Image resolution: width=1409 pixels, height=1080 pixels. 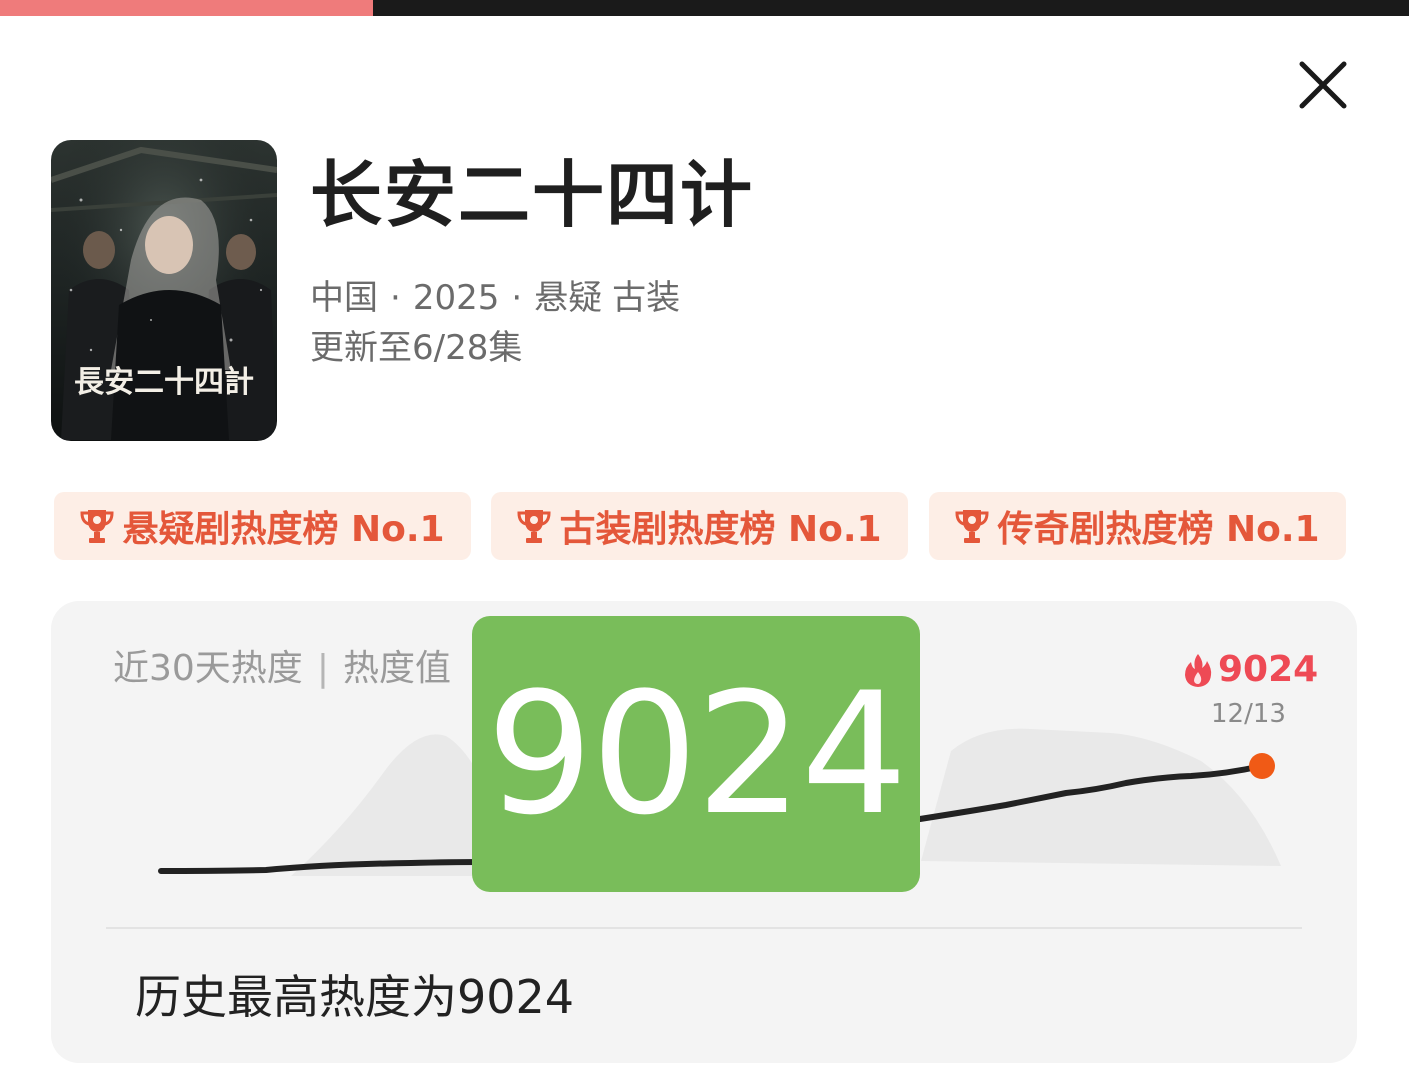 I want to click on poster-image: 長安二十四計, so click(x=164, y=290).